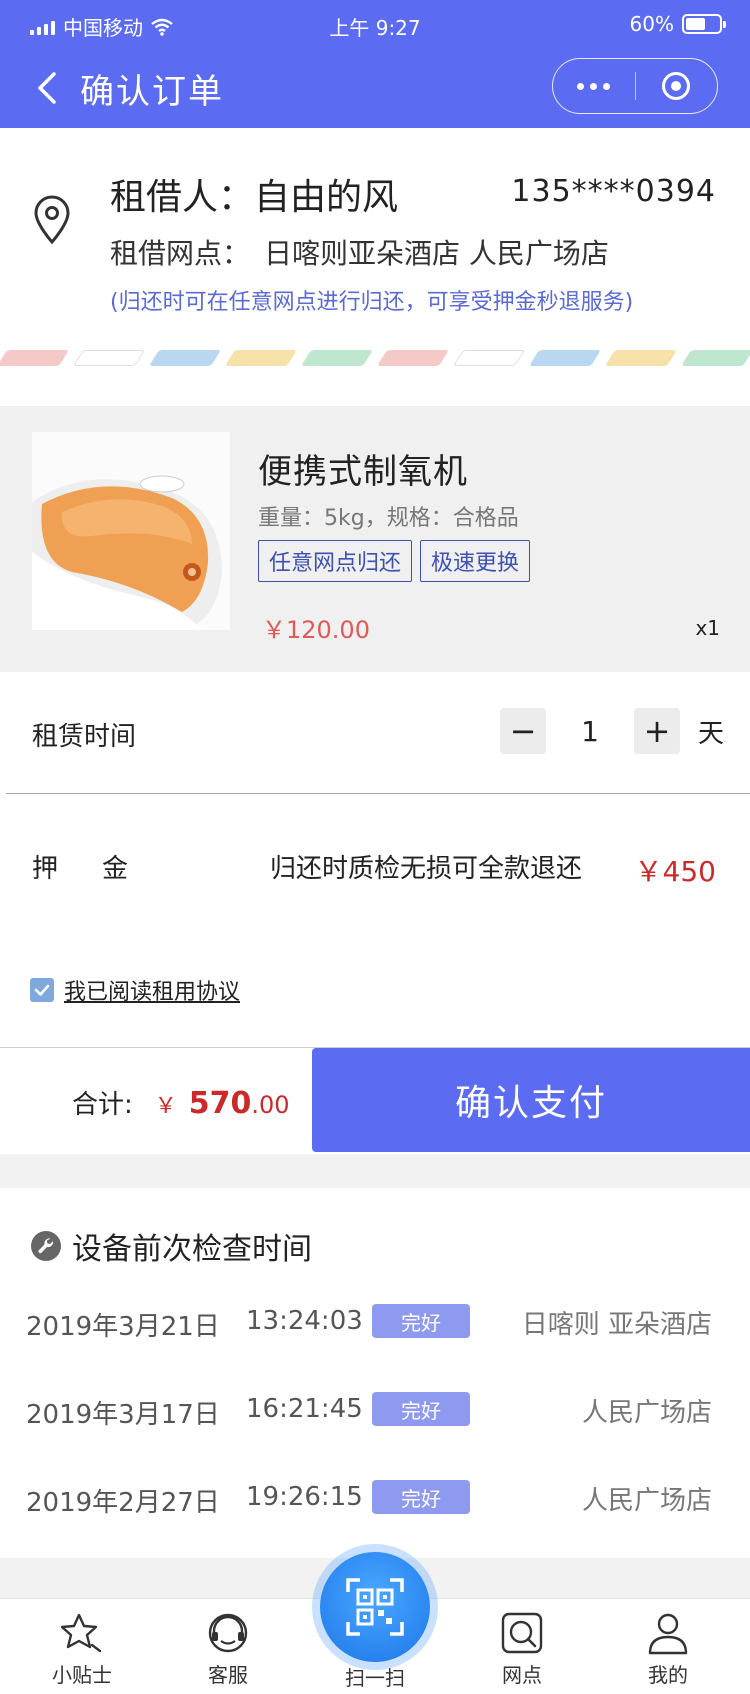  I want to click on inspection-row: 2019年2月27日 19:26:15 完好 人民广场店, so click(375, 1500).